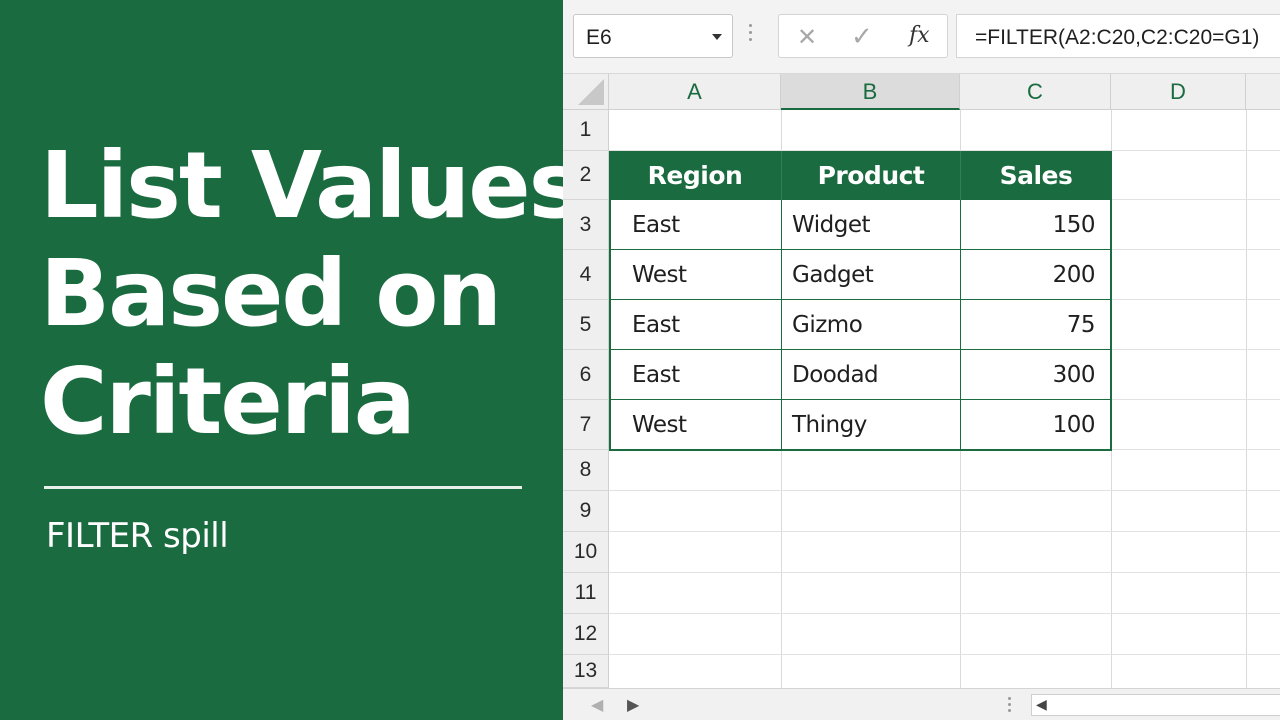 This screenshot has height=720, width=1280. I want to click on formula-input: =FILTER(A2:C20,C2:C20=G1), so click(1118, 36).